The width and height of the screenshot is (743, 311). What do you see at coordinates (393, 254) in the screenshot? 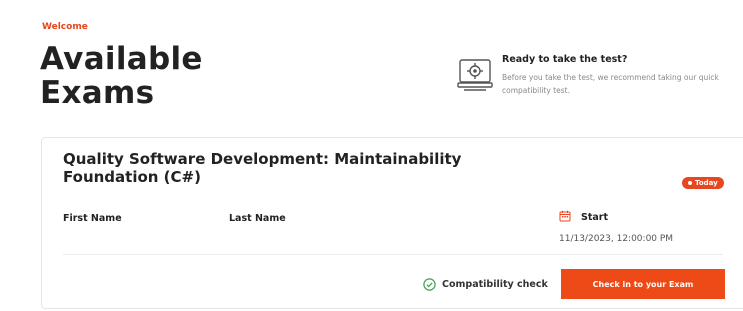
I see `divider` at bounding box center [393, 254].